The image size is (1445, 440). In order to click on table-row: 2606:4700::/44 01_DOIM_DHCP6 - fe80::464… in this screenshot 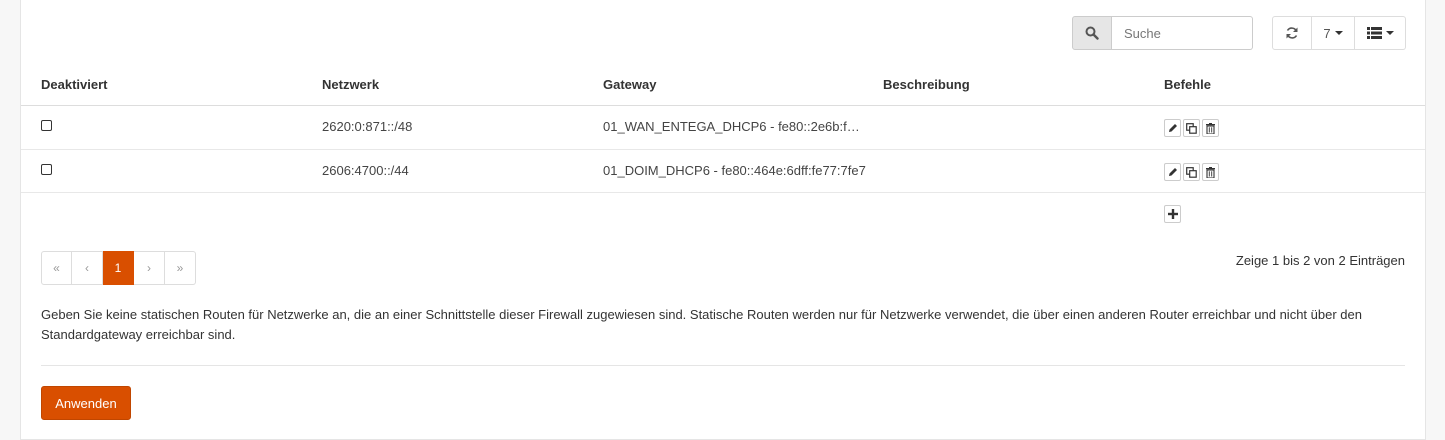, I will do `click(723, 171)`.